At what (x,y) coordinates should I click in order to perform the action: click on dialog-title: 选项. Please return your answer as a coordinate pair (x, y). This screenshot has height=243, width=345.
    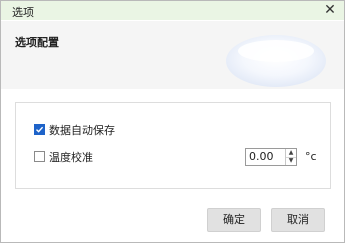
    Looking at the image, I should click on (23, 12).